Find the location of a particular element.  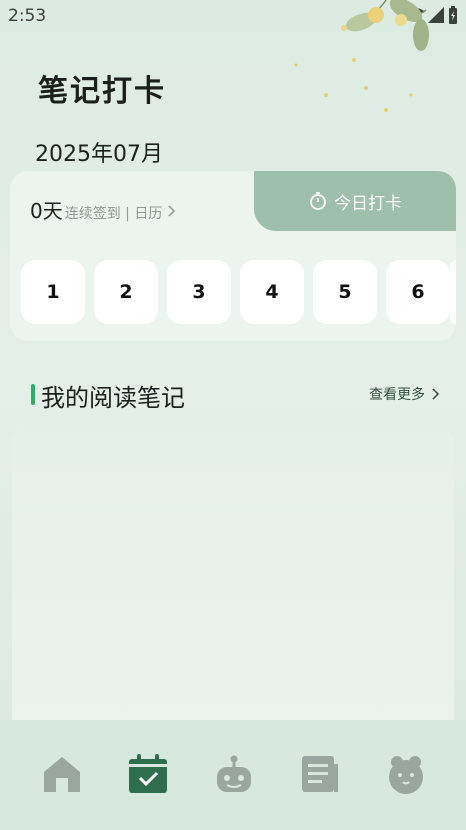

streak-summary: 0天 连续签到 | 日历 is located at coordinates (104, 209).